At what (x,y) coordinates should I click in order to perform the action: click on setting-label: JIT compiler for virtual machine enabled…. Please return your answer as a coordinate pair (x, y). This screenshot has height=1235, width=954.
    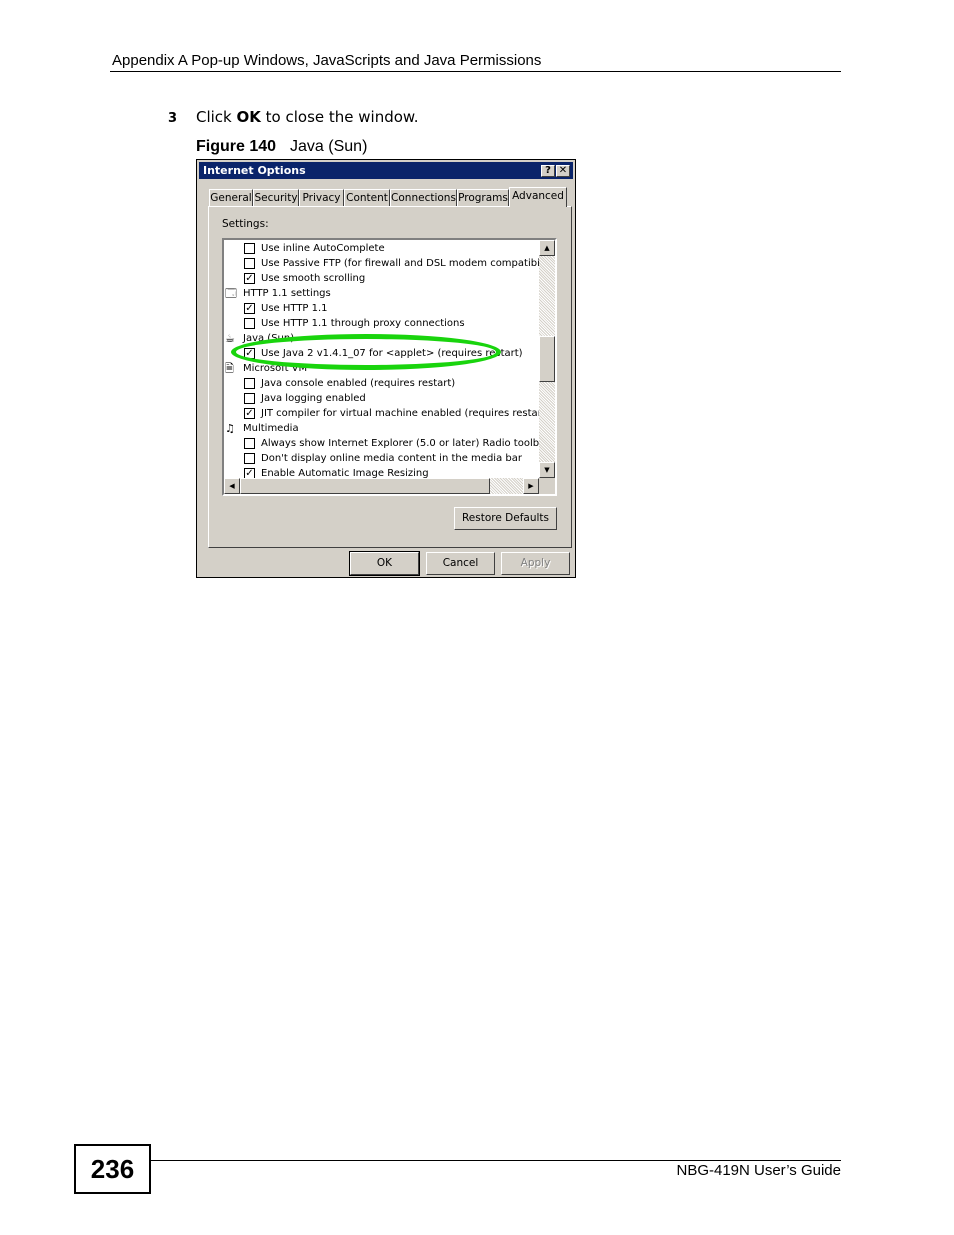
    Looking at the image, I should click on (405, 413).